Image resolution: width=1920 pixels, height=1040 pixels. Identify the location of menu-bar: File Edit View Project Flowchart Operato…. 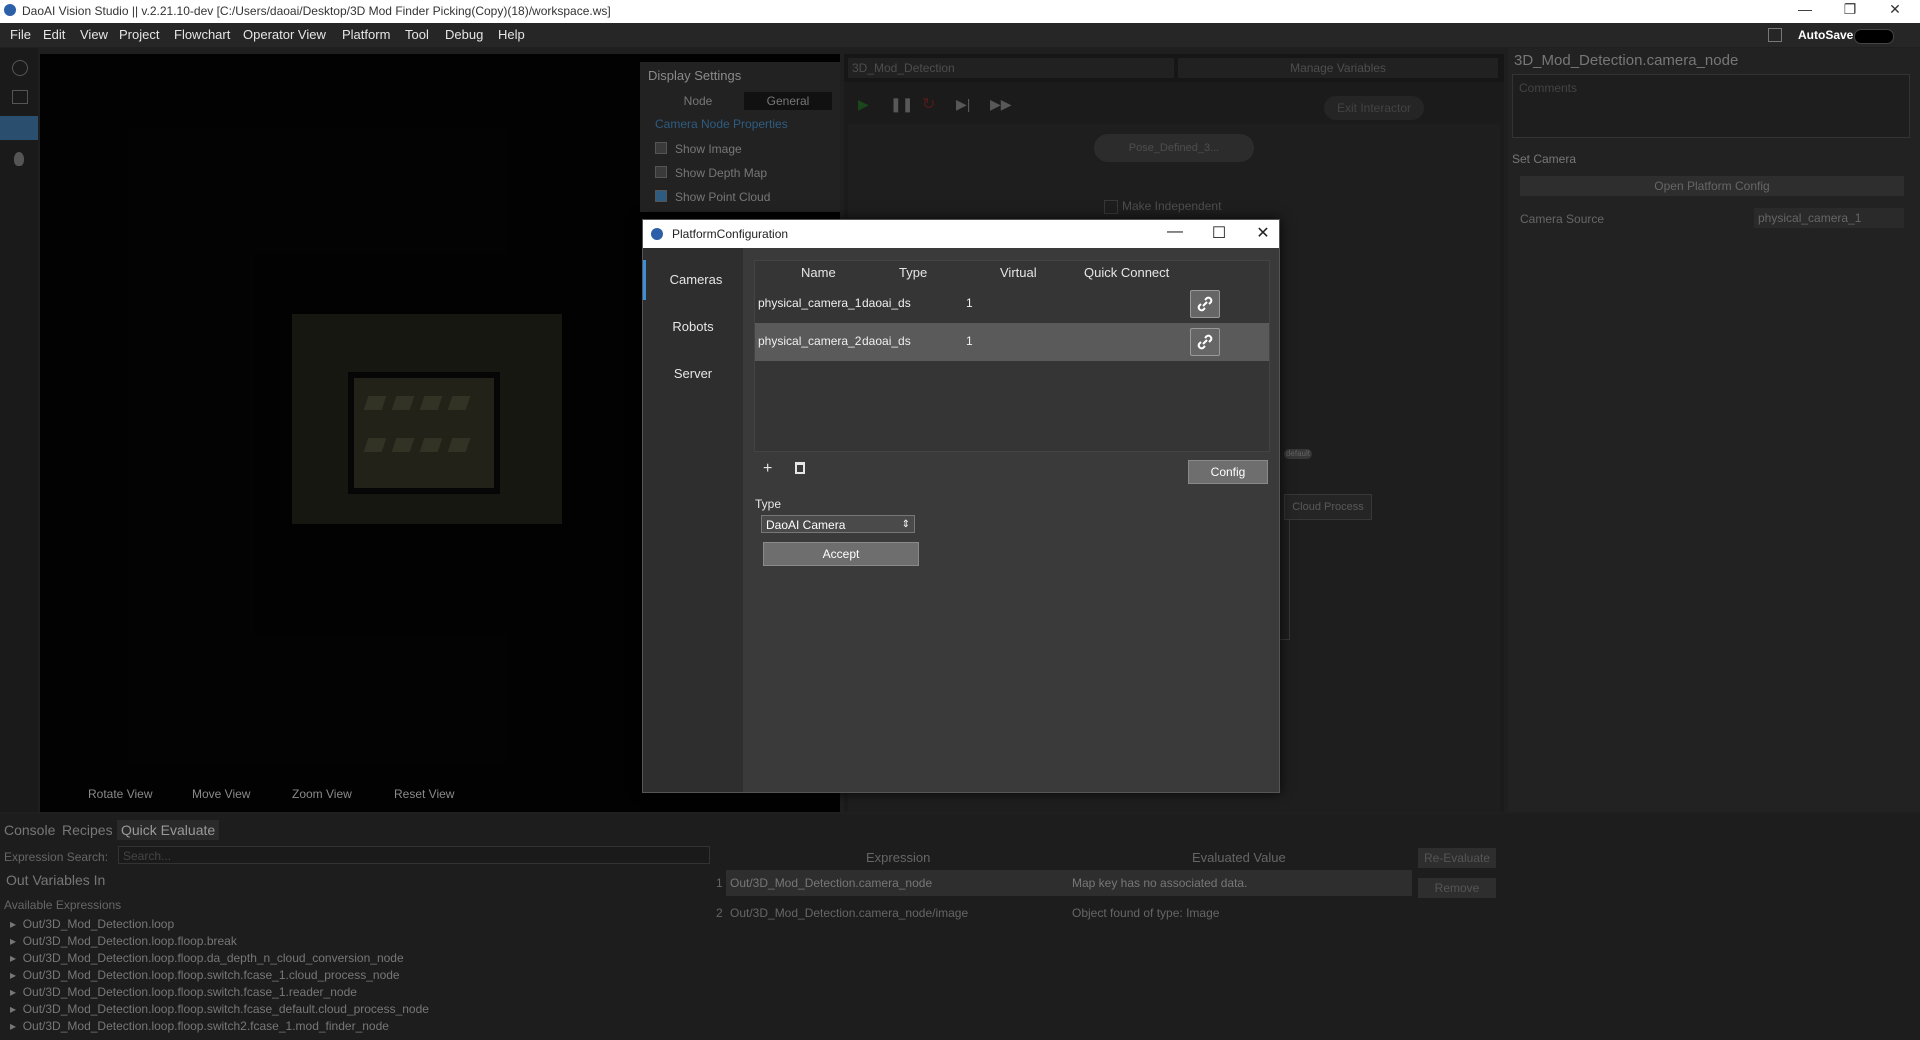
(960, 35).